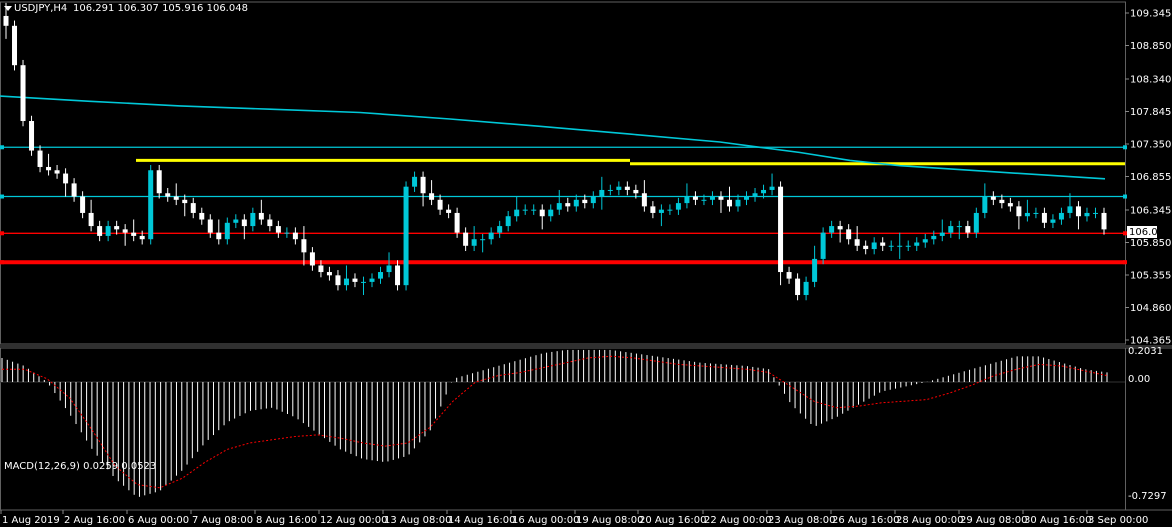 The width and height of the screenshot is (1172, 527). I want to click on macd-y-tick-label: -0.7297, so click(1147, 496).